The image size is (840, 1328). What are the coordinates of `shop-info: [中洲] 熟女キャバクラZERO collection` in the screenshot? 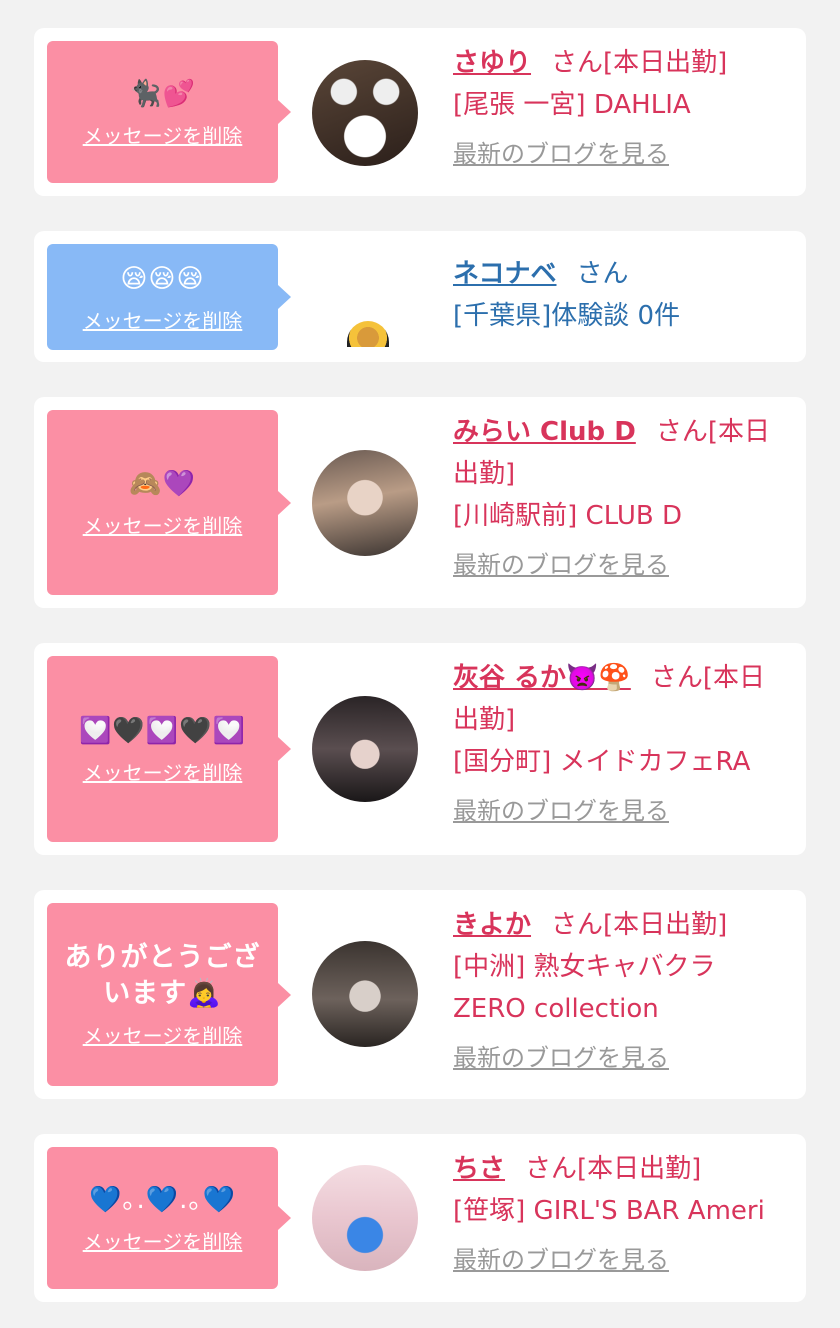 It's located at (584, 988).